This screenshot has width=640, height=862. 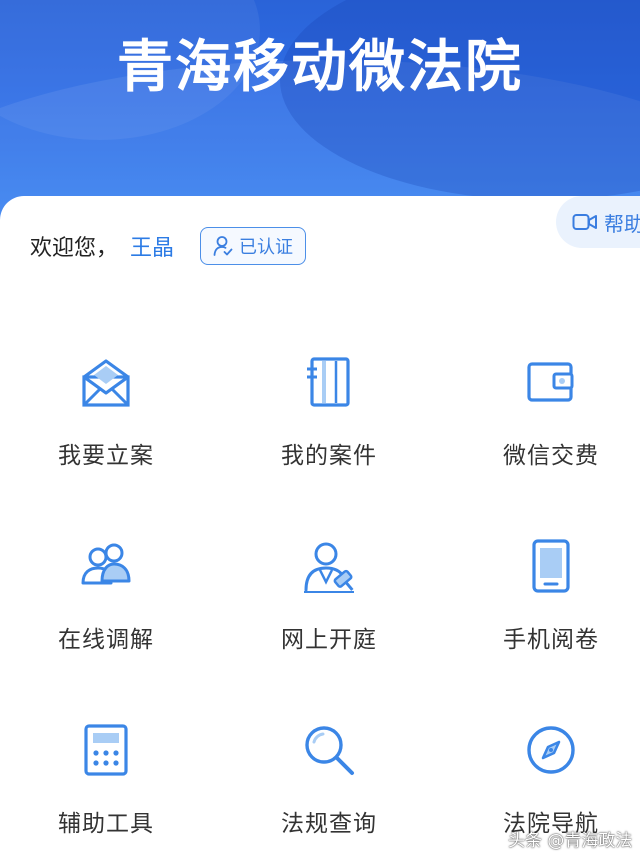 I want to click on menu-item-online-mediation: 在线调解, so click(x=106, y=601).